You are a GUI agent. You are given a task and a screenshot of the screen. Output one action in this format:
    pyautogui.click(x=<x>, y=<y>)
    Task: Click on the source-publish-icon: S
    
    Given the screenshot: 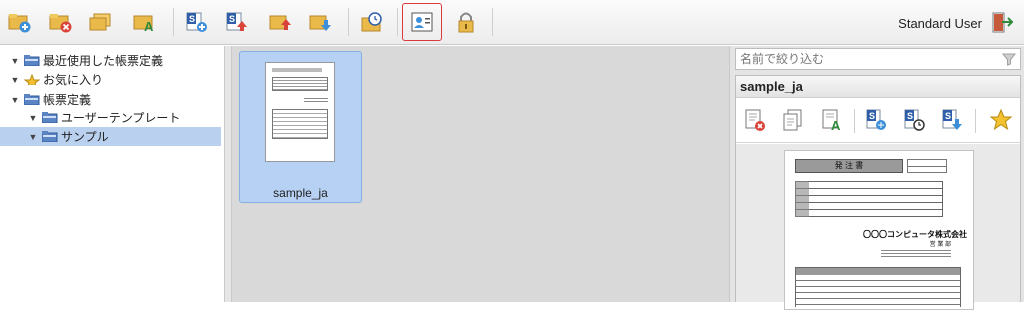 What is the action you would take?
    pyautogui.click(x=876, y=119)
    